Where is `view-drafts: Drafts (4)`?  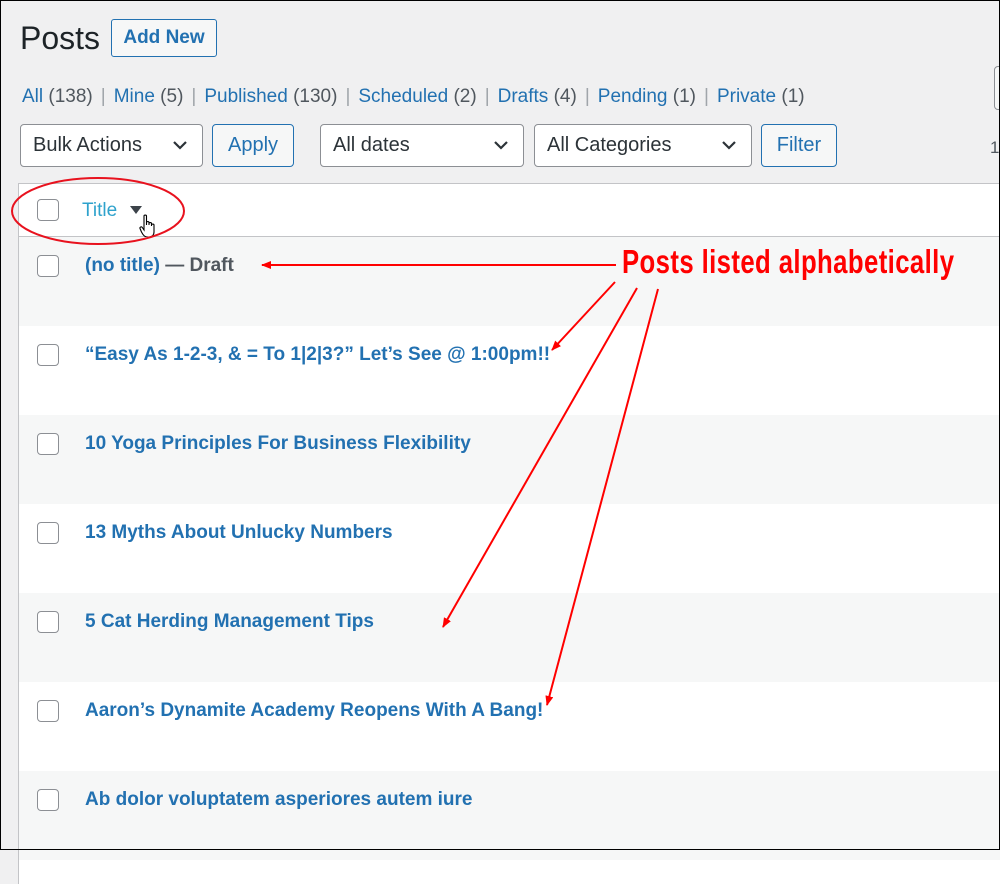 view-drafts: Drafts (4) is located at coordinates (537, 96).